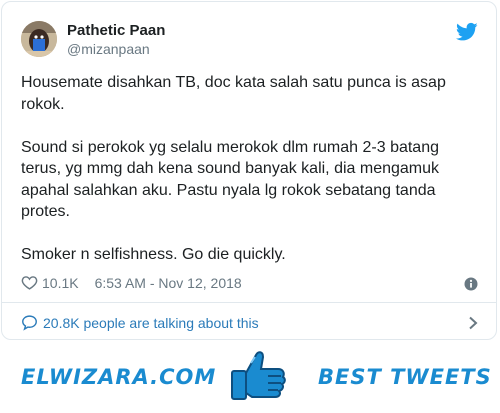 The image size is (500, 413). Describe the element at coordinates (467, 32) in the screenshot. I see `twitter-bird-icon` at that location.